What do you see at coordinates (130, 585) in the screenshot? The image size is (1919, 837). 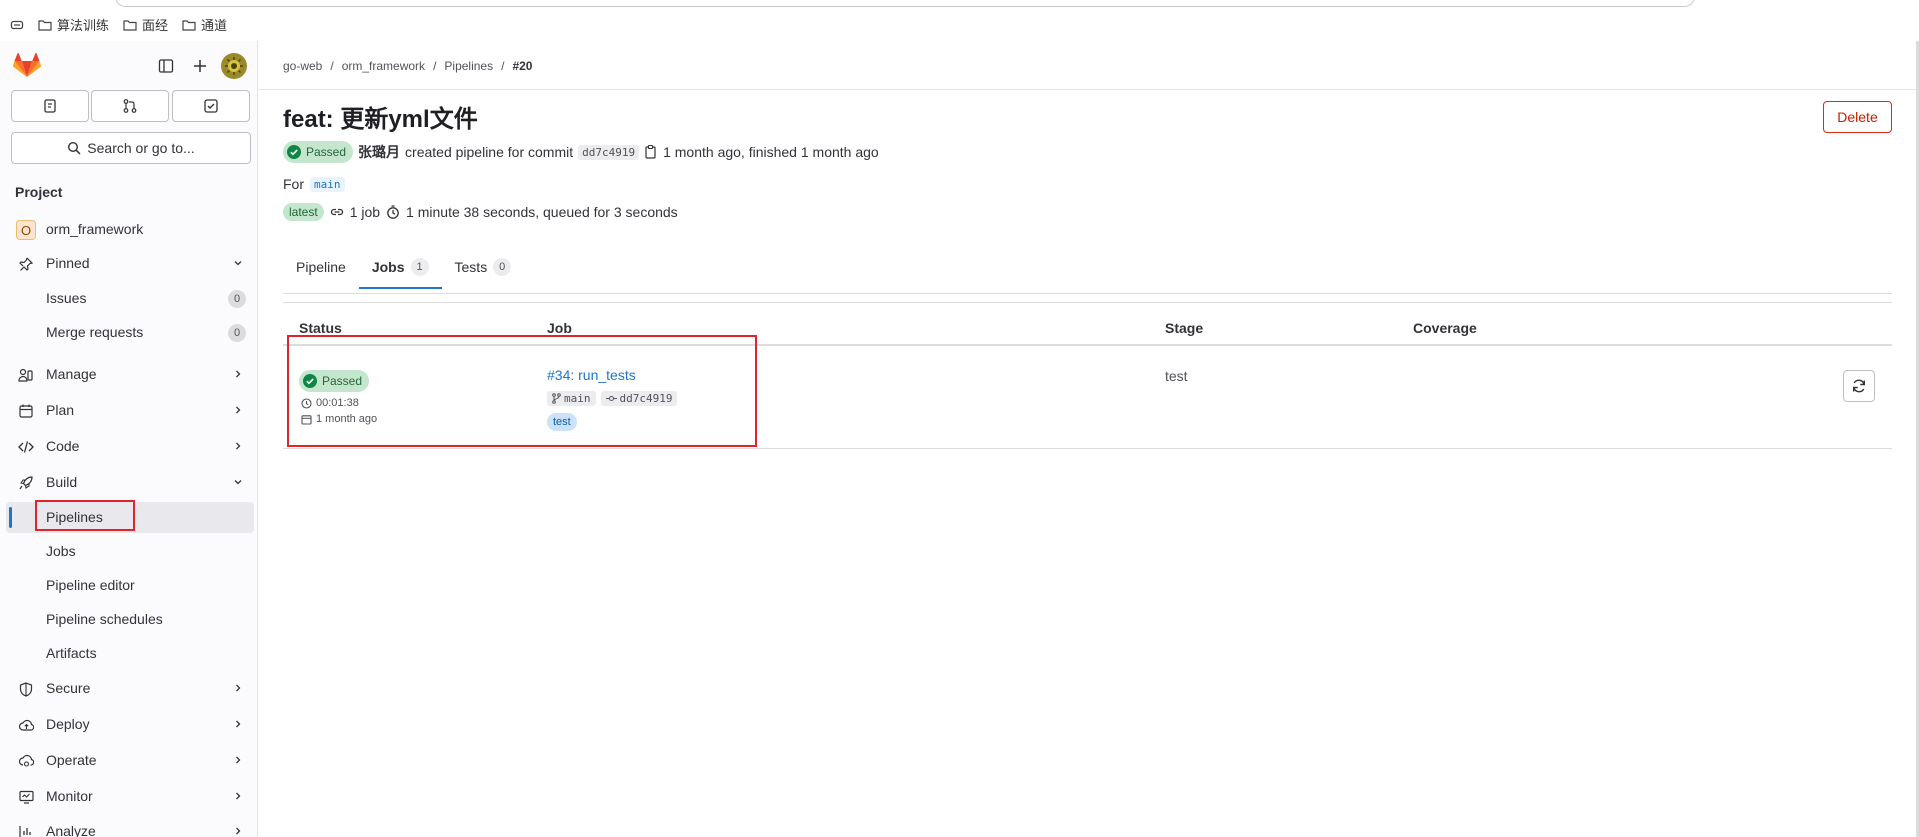 I see `sidebar-item-pipeline-editor: Pipeline editor` at bounding box center [130, 585].